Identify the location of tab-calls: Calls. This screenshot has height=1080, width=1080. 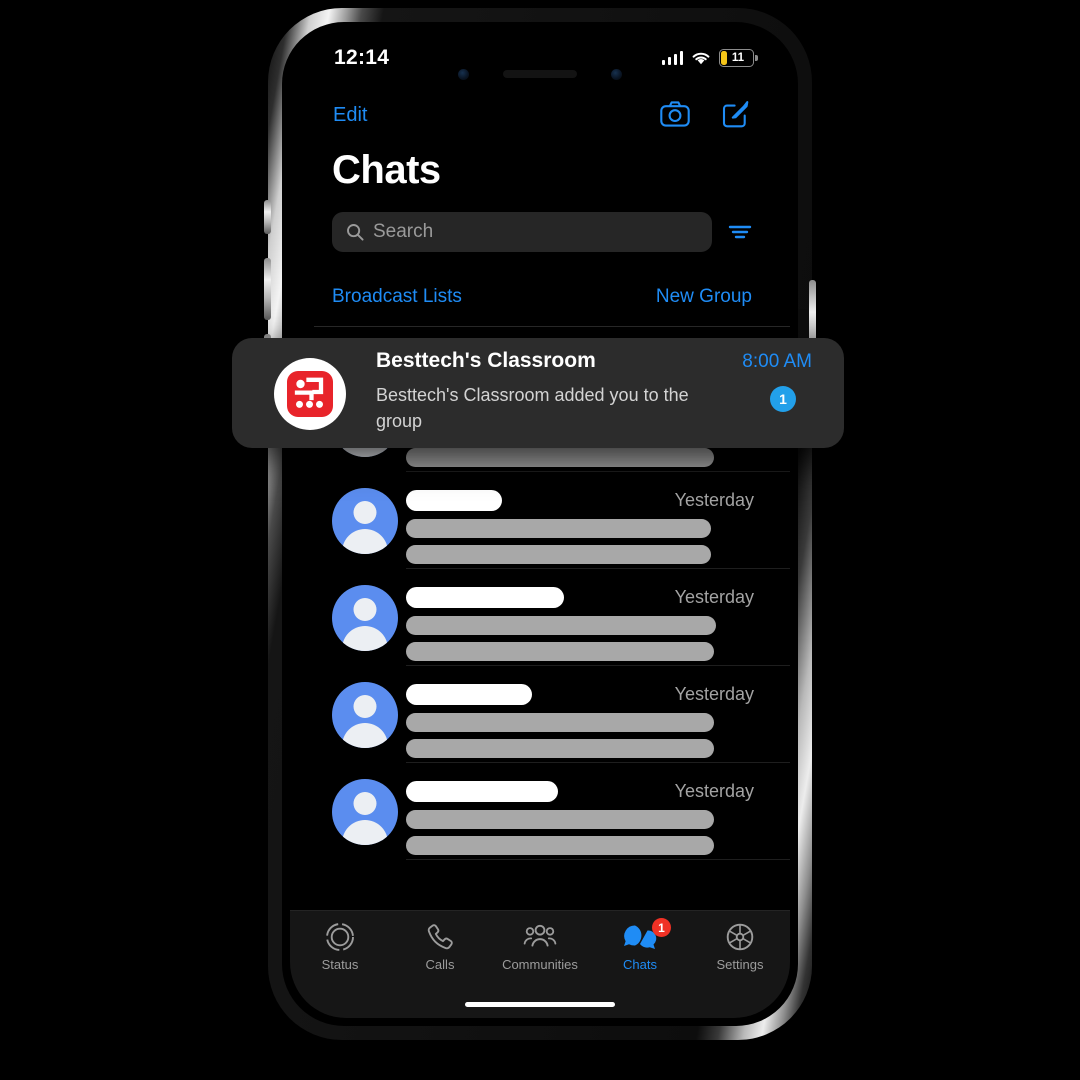
(440, 947).